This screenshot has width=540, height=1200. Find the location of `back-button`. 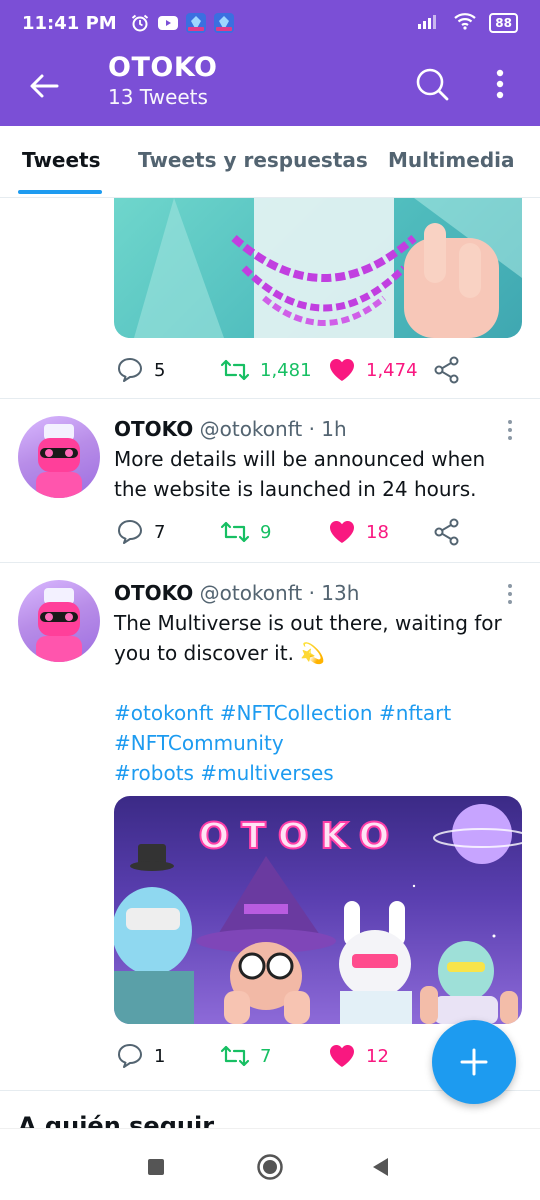

back-button is located at coordinates (44, 86).